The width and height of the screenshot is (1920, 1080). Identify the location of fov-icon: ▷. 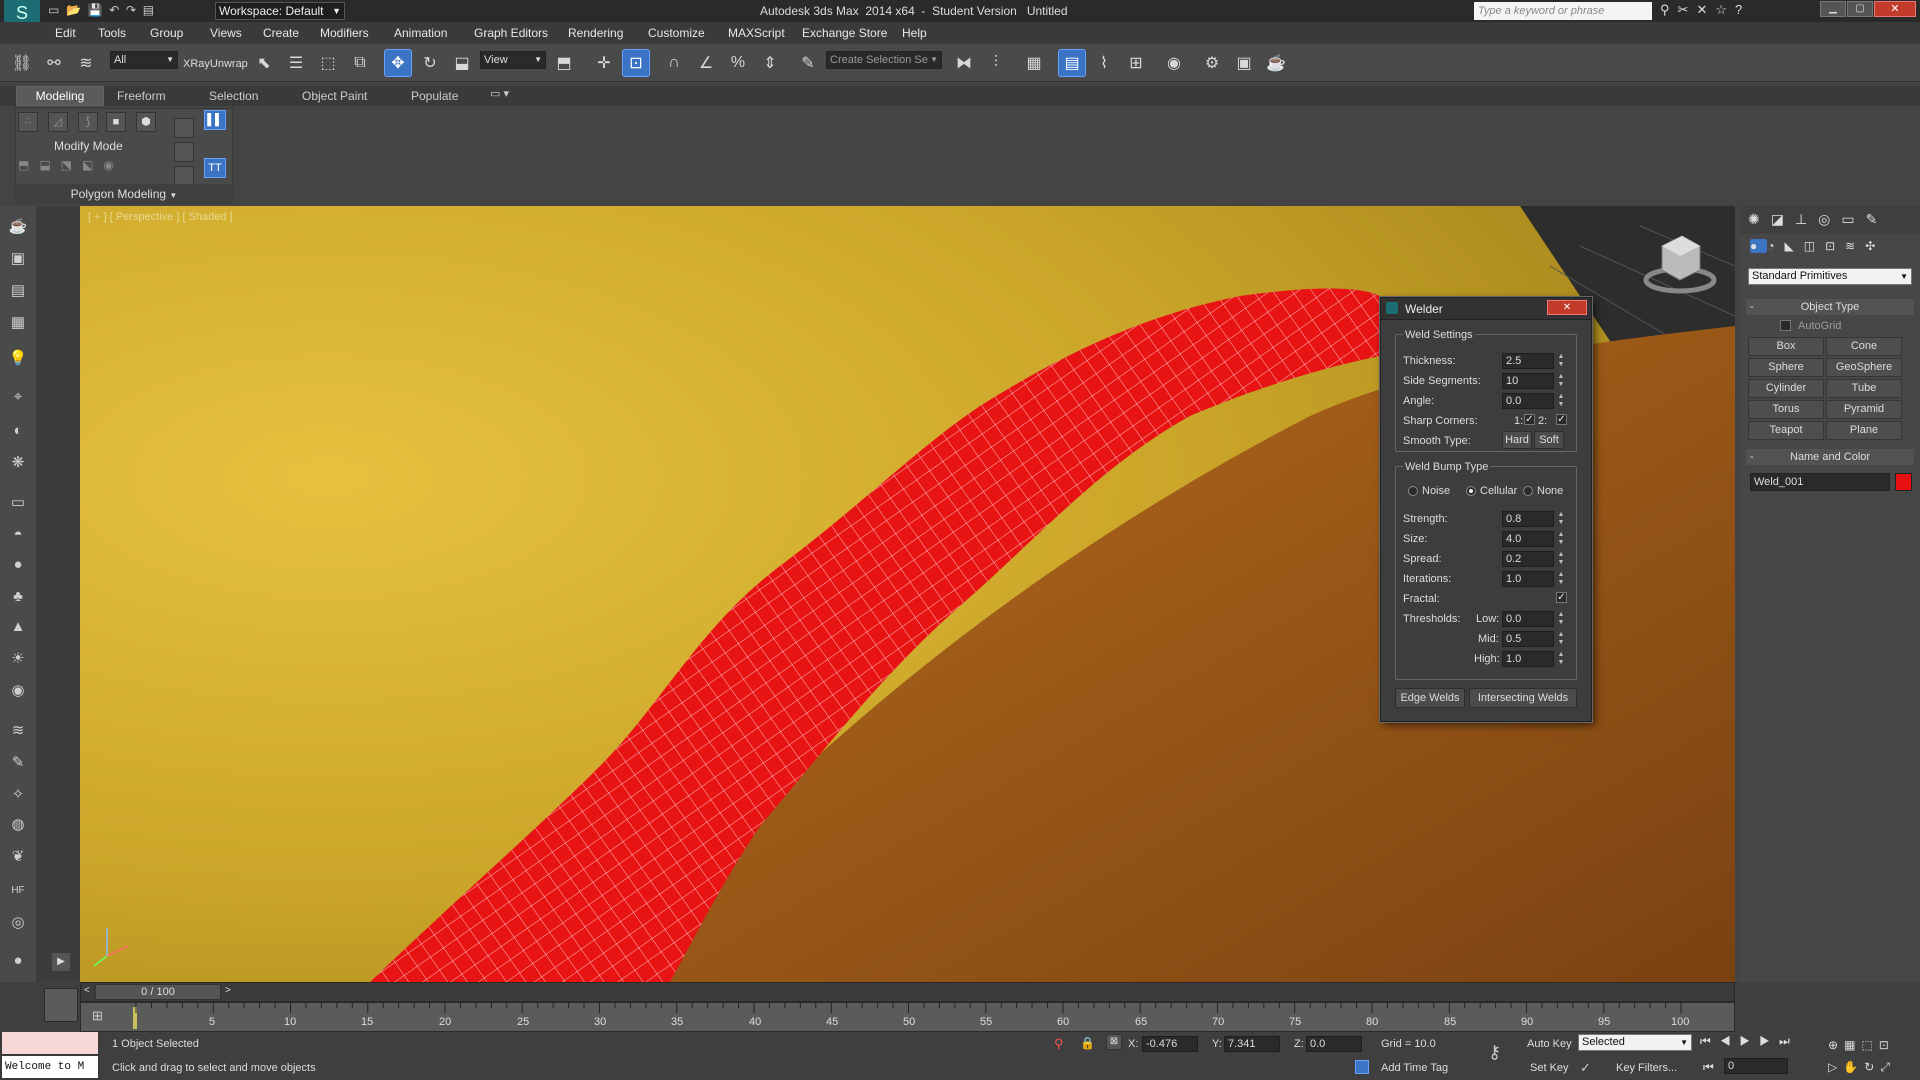
(1835, 1067).